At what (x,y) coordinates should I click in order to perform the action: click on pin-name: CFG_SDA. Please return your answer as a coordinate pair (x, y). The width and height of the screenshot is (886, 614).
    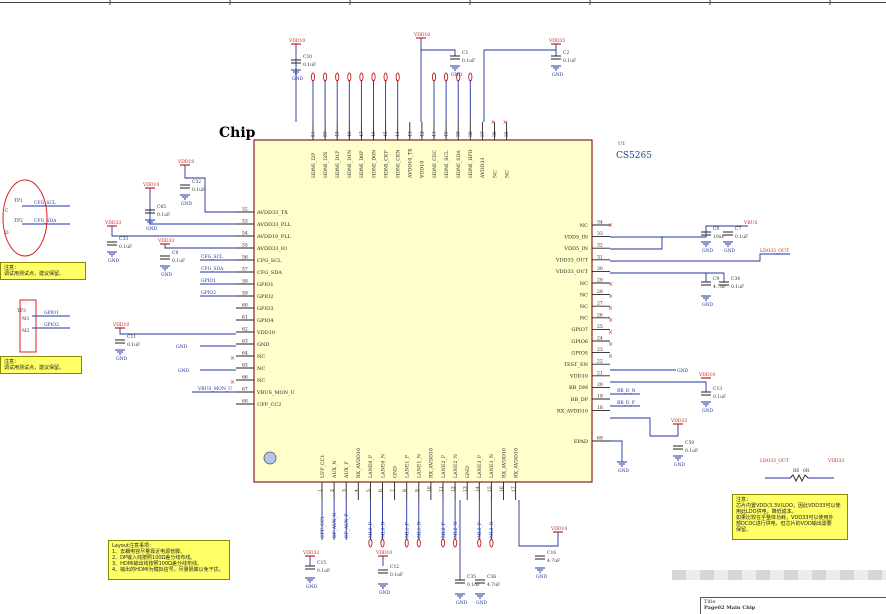
    Looking at the image, I should click on (269, 273).